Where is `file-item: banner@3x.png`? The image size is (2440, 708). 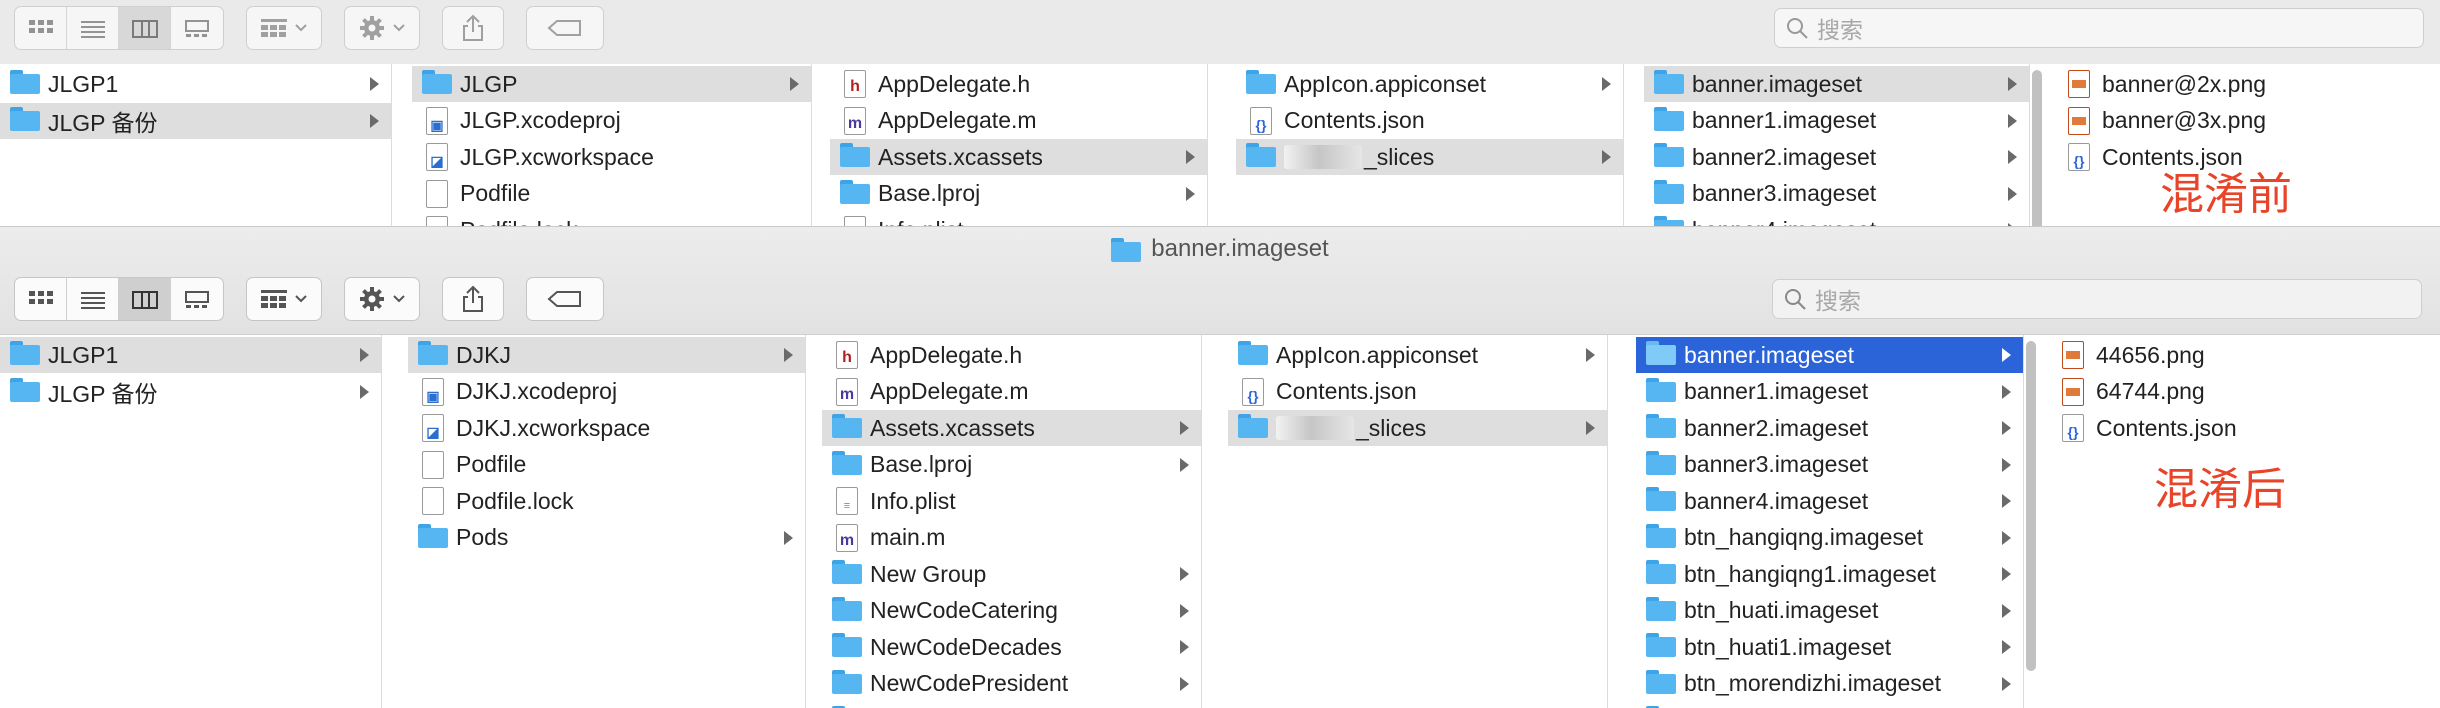
file-item: banner@3x.png is located at coordinates (2247, 121).